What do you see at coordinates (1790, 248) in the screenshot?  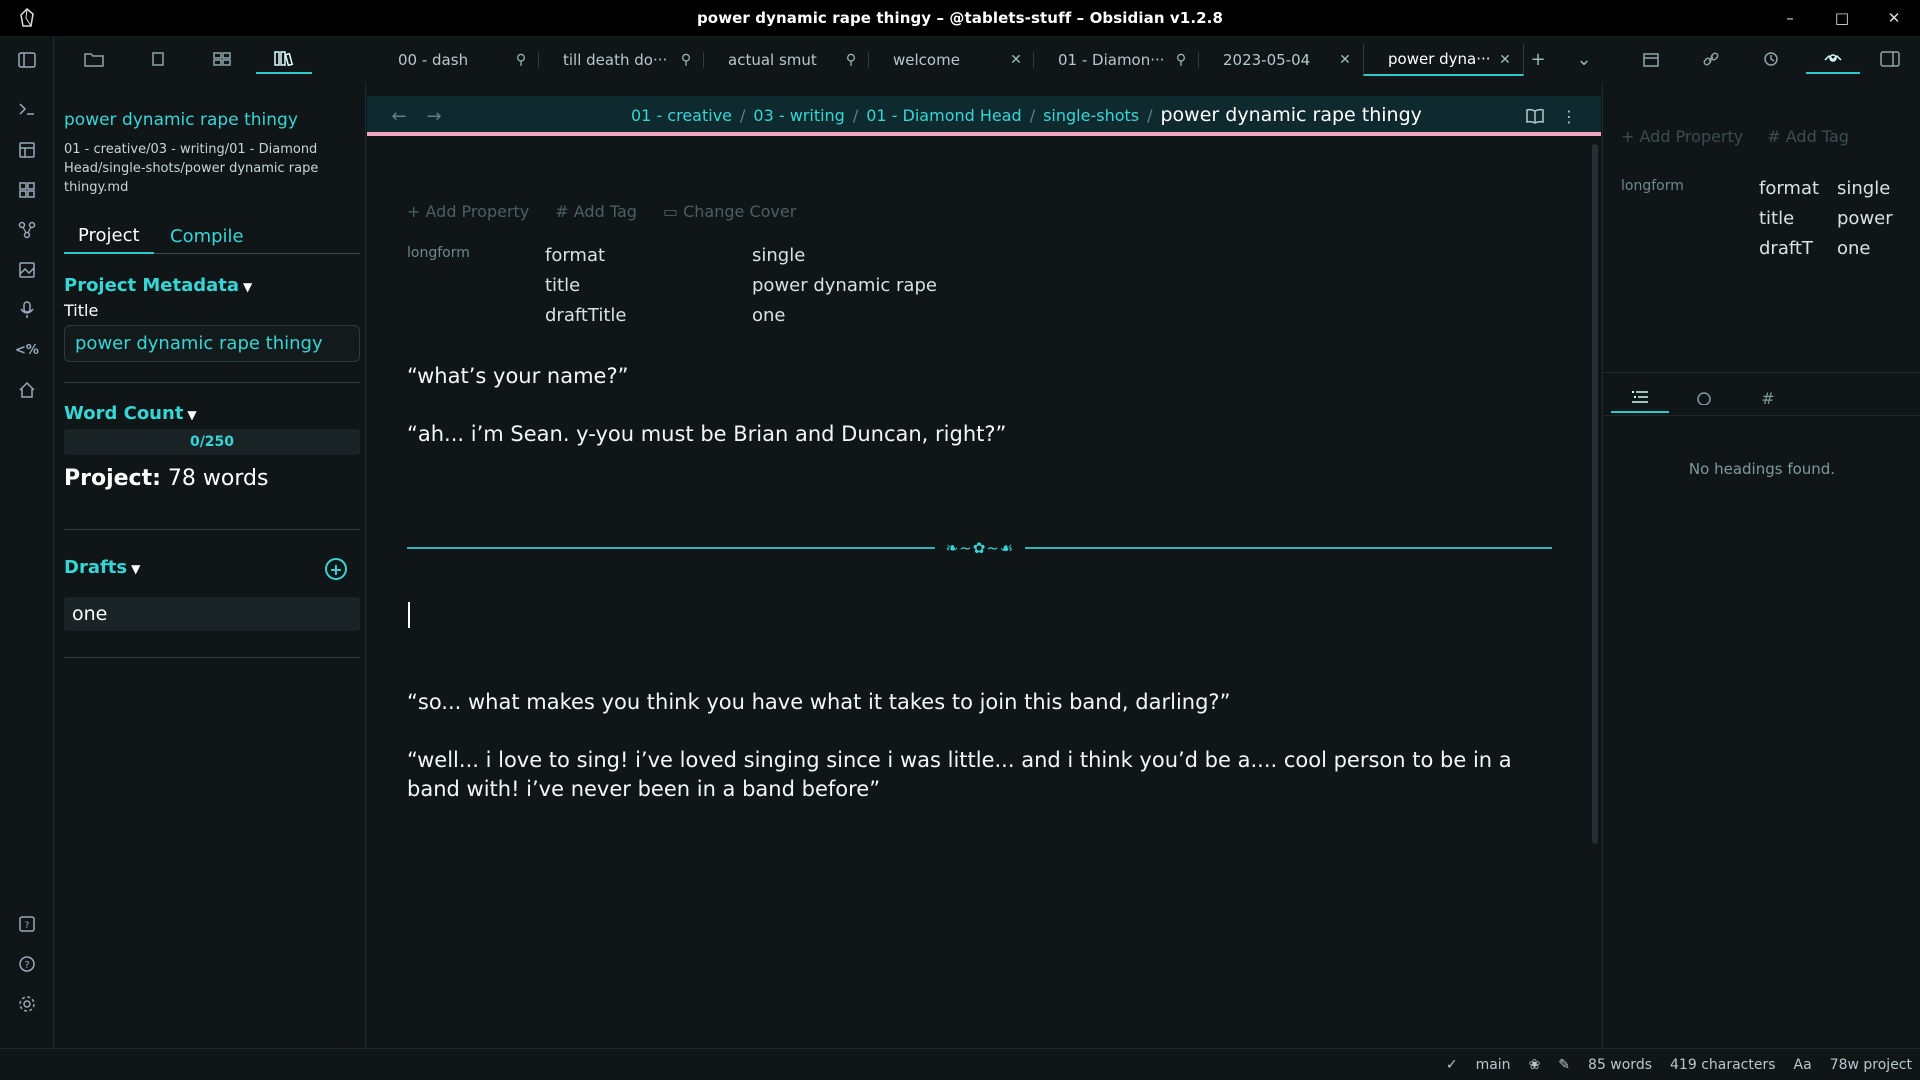 I see `property-key: draftT` at bounding box center [1790, 248].